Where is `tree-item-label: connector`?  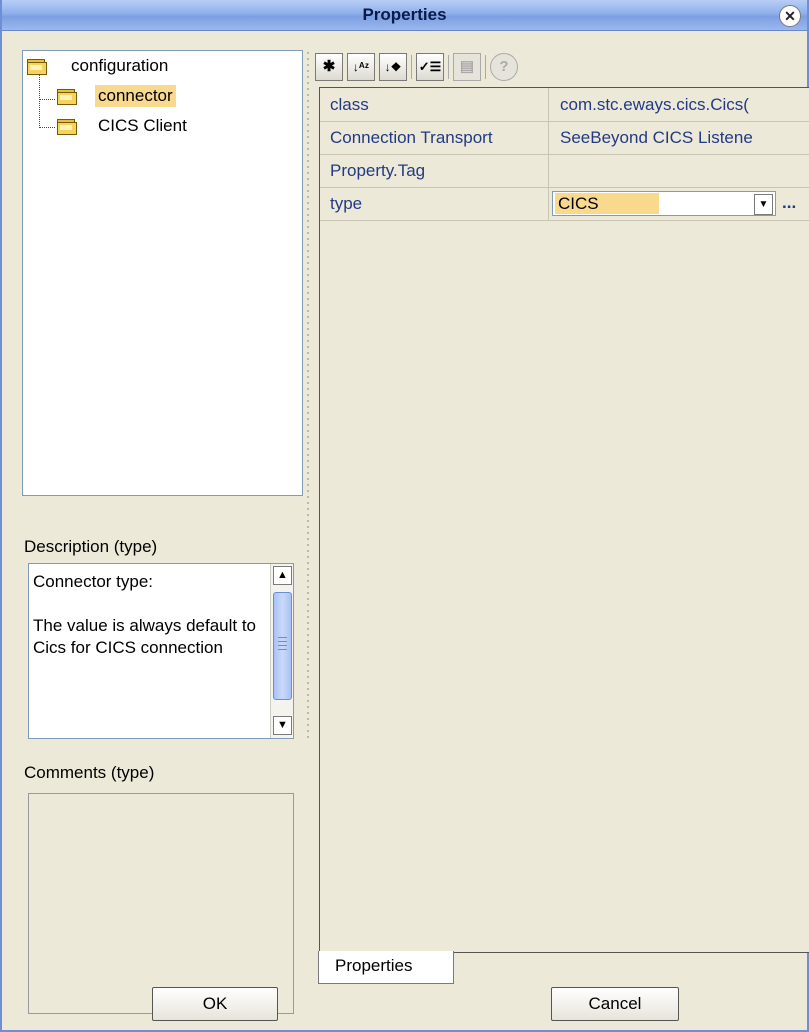
tree-item-label: connector is located at coordinates (135, 96).